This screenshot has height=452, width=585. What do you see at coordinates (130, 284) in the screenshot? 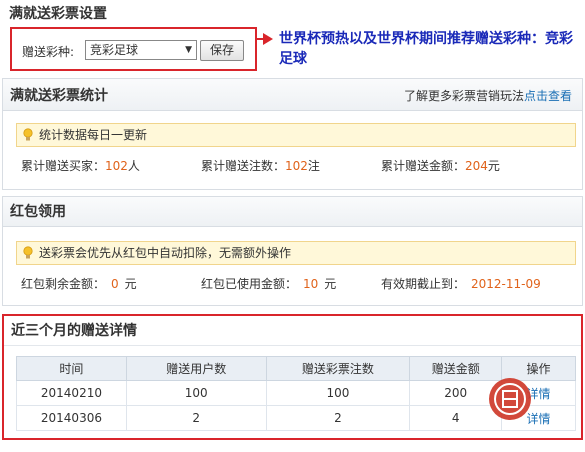
I see `remaining-unit: 元` at bounding box center [130, 284].